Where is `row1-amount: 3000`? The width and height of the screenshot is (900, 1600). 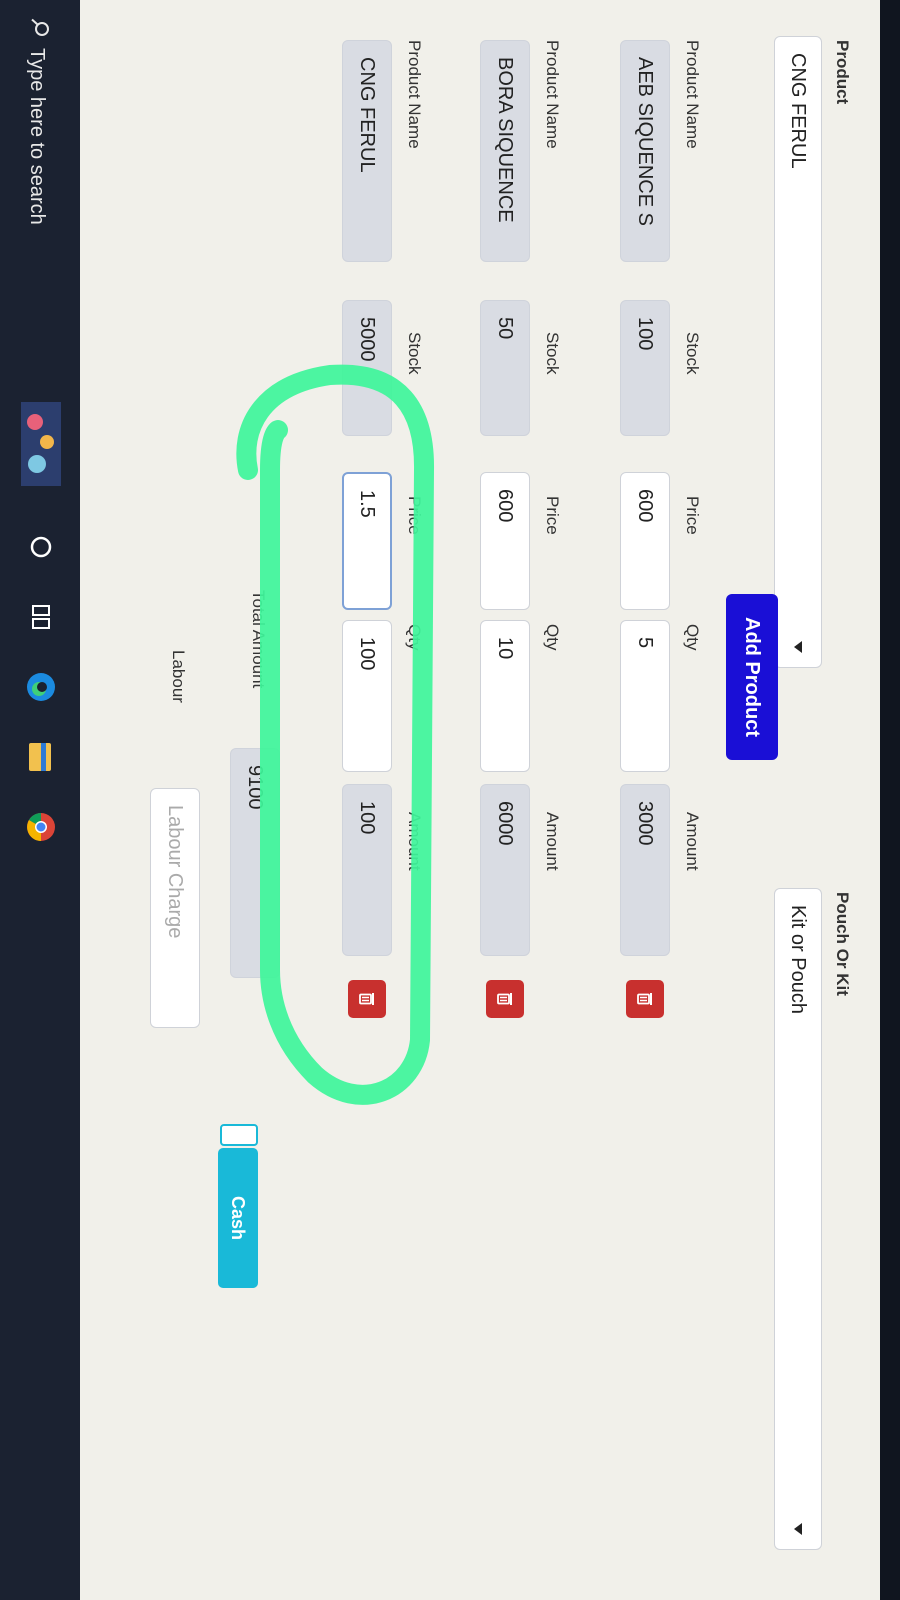 row1-amount: 3000 is located at coordinates (645, 870).